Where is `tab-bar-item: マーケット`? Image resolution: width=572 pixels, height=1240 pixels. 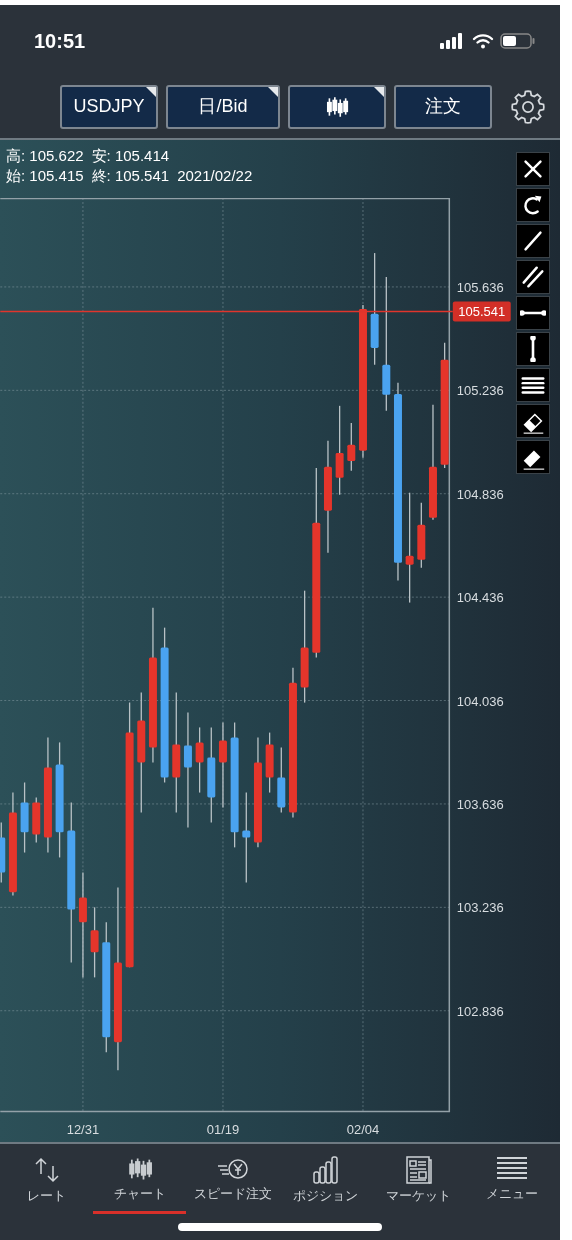 tab-bar-item: マーケット is located at coordinates (418, 1185).